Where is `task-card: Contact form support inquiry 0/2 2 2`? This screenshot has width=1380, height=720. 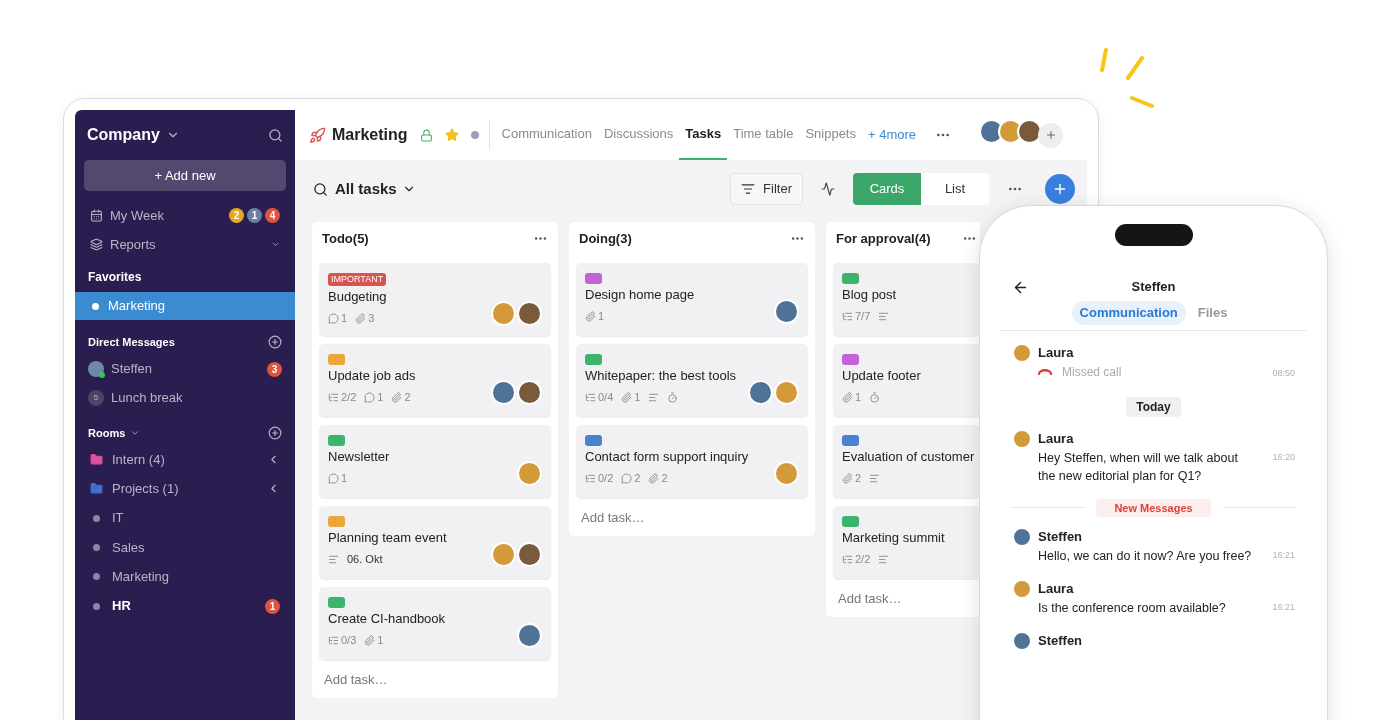 task-card: Contact form support inquiry 0/2 2 2 is located at coordinates (692, 461).